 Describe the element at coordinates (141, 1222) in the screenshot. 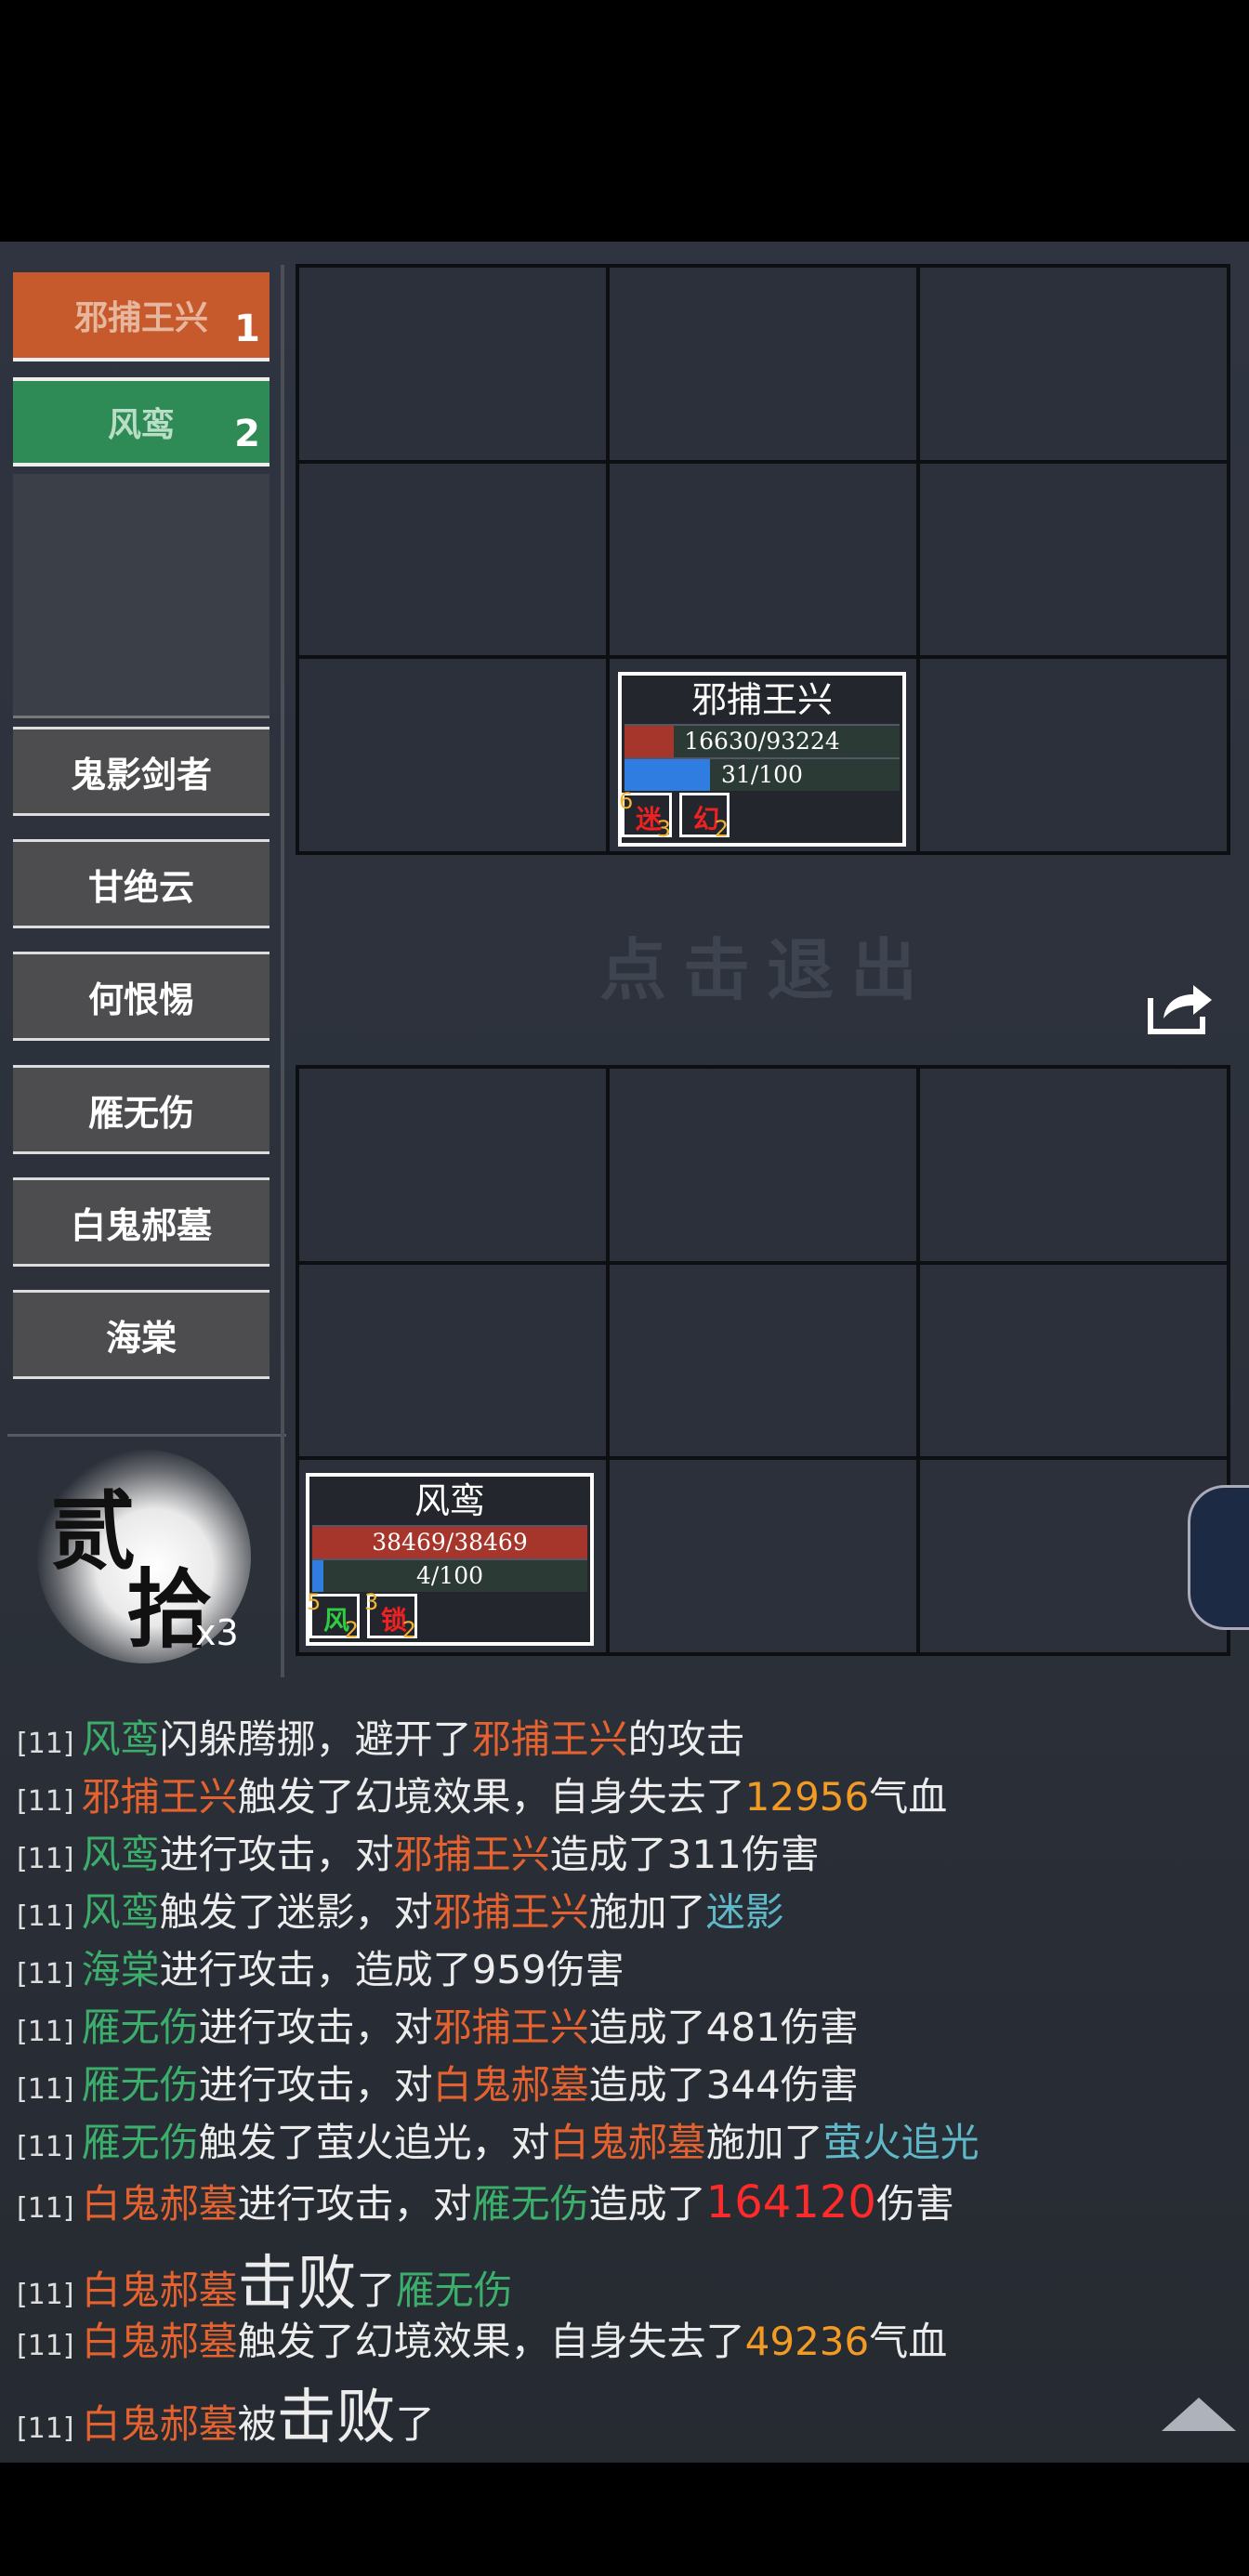

I see `unit-button-5: 白鬼郝墓` at that location.